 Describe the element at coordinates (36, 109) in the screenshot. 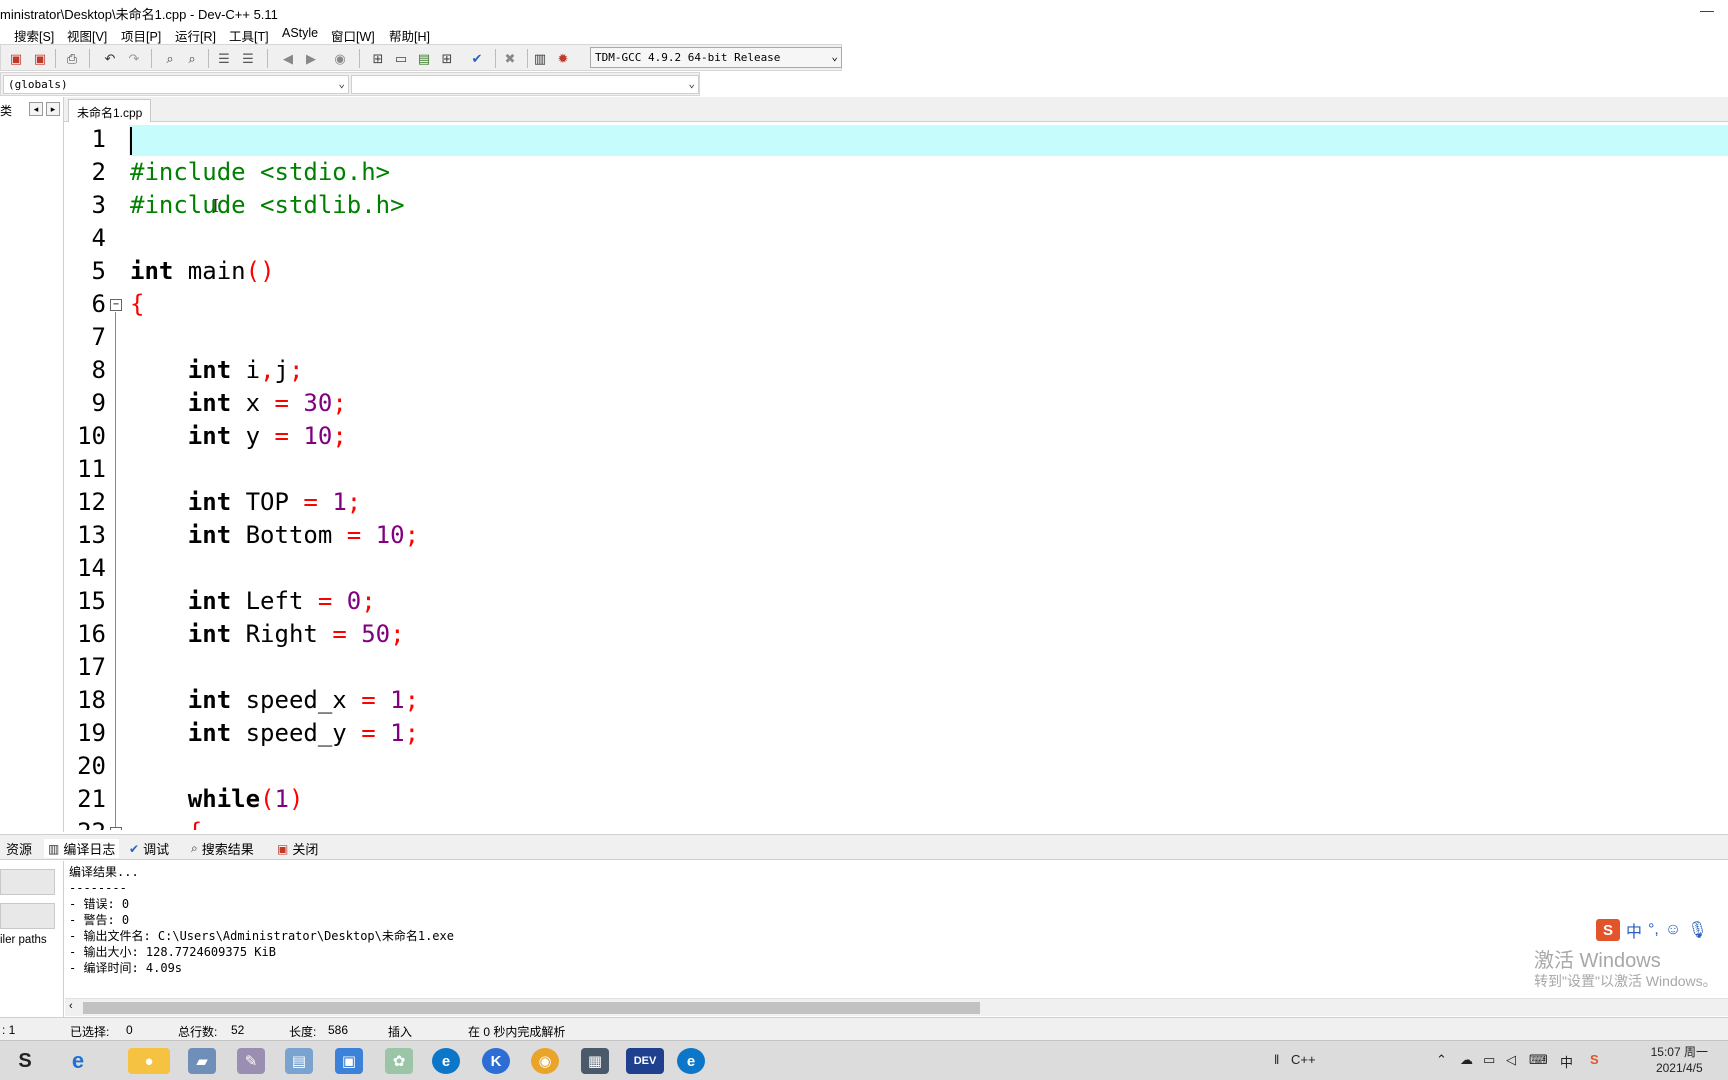

I see `chevron-left-icon: ◂` at that location.